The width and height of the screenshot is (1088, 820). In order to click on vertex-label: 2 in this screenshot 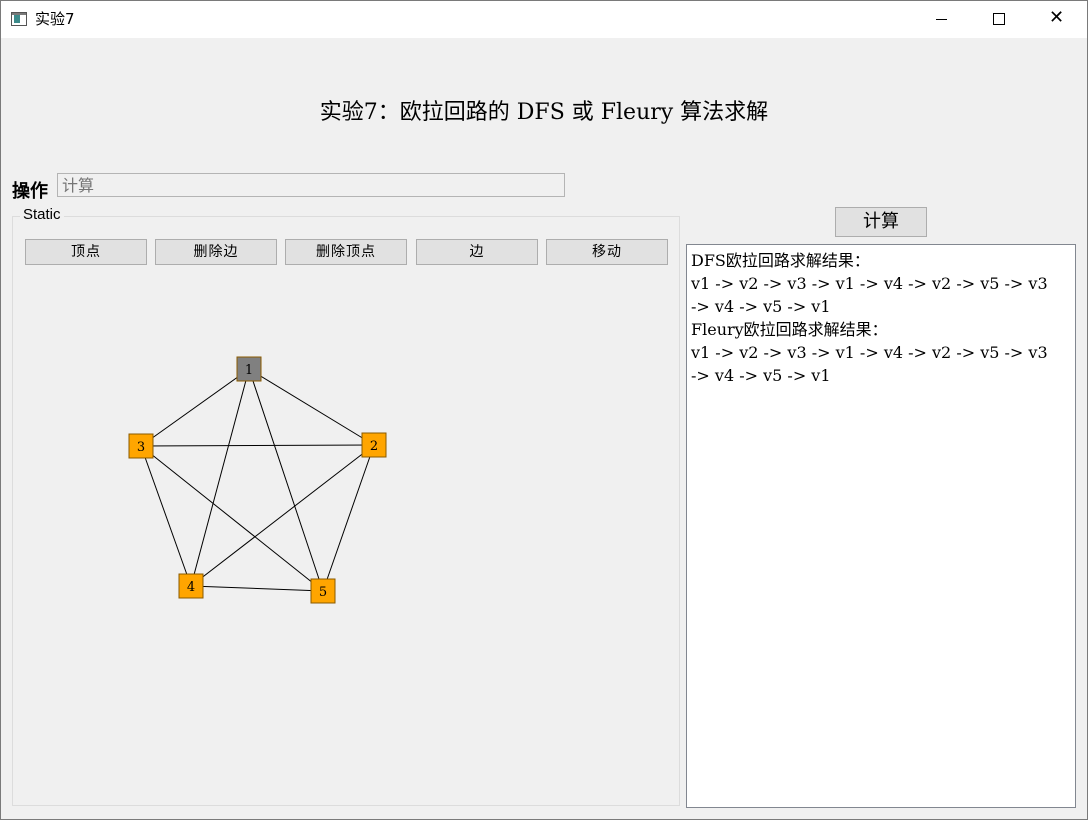, I will do `click(374, 446)`.